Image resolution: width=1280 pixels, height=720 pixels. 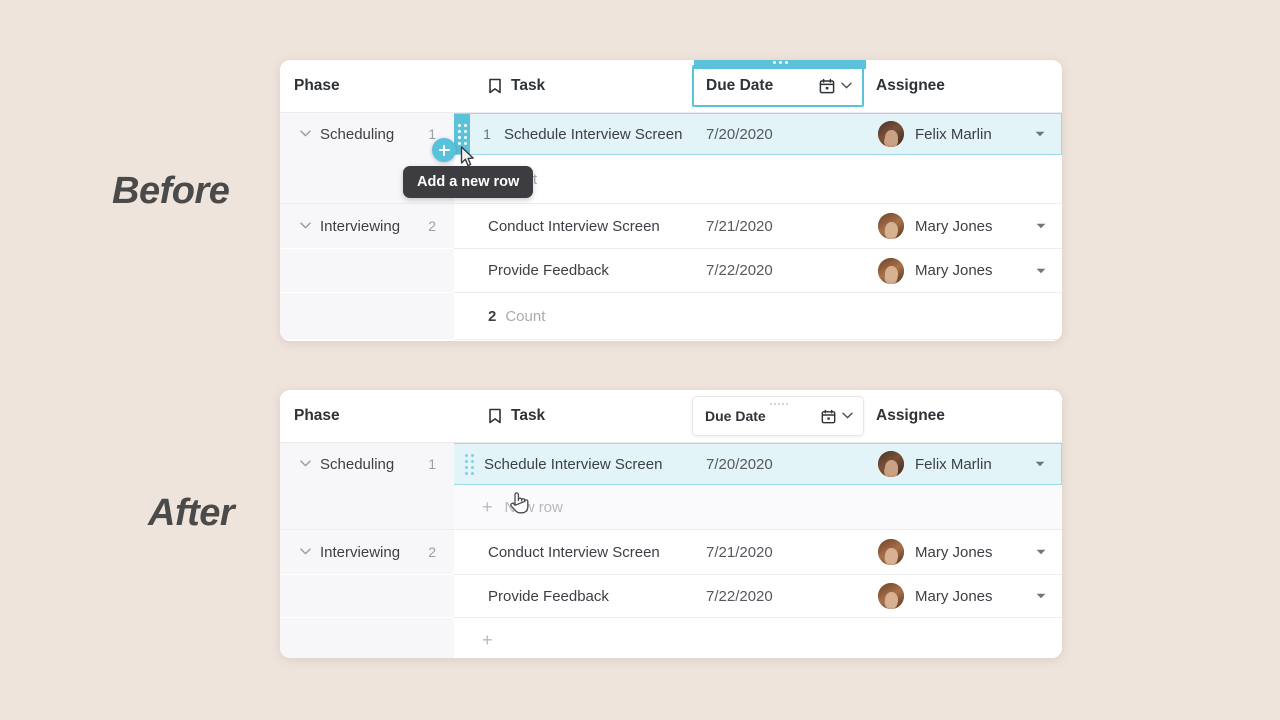 I want to click on pointer-hand-cursor, so click(x=519, y=505).